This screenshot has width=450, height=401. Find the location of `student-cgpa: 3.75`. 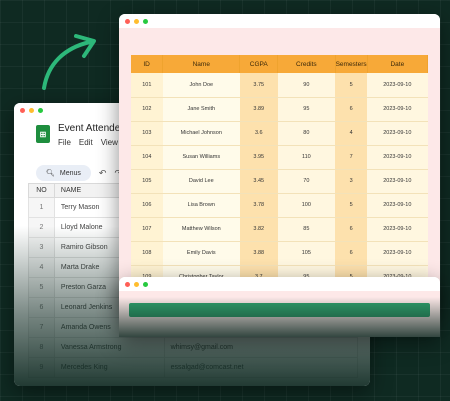

student-cgpa: 3.75 is located at coordinates (258, 85).